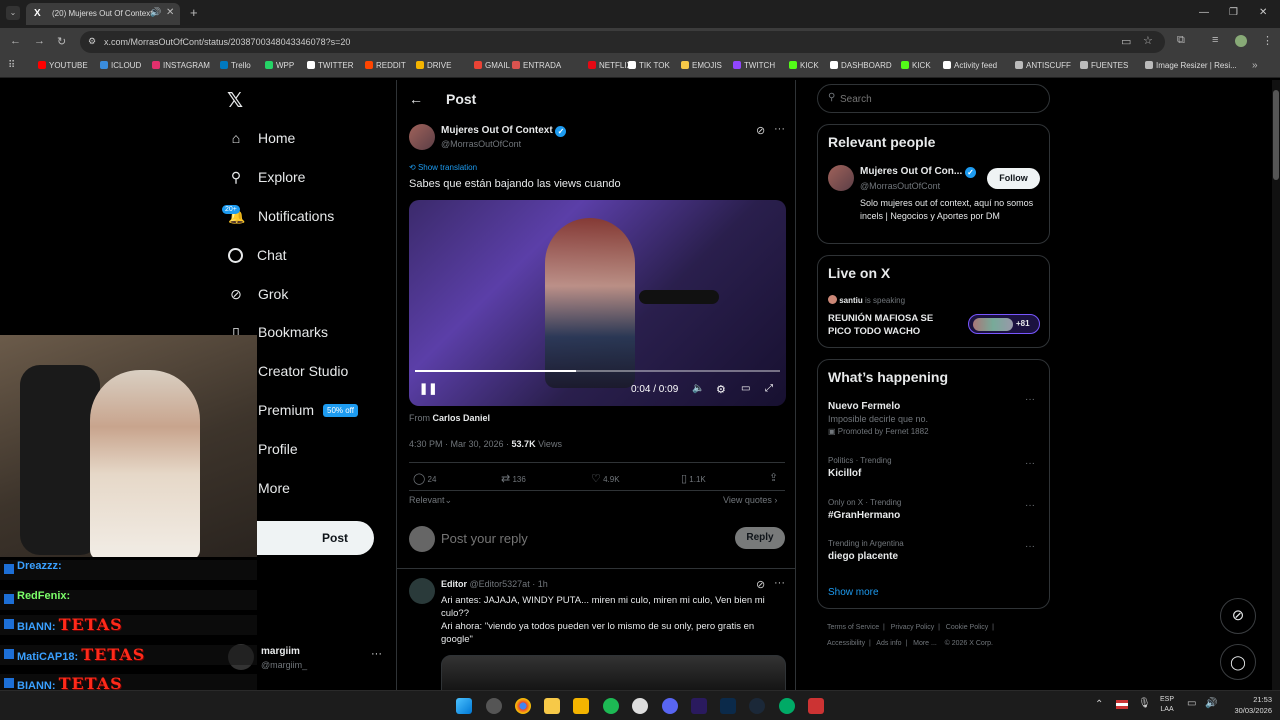  I want to click on trend-item: Trending in Argentina diego placente ···, so click(934, 550).